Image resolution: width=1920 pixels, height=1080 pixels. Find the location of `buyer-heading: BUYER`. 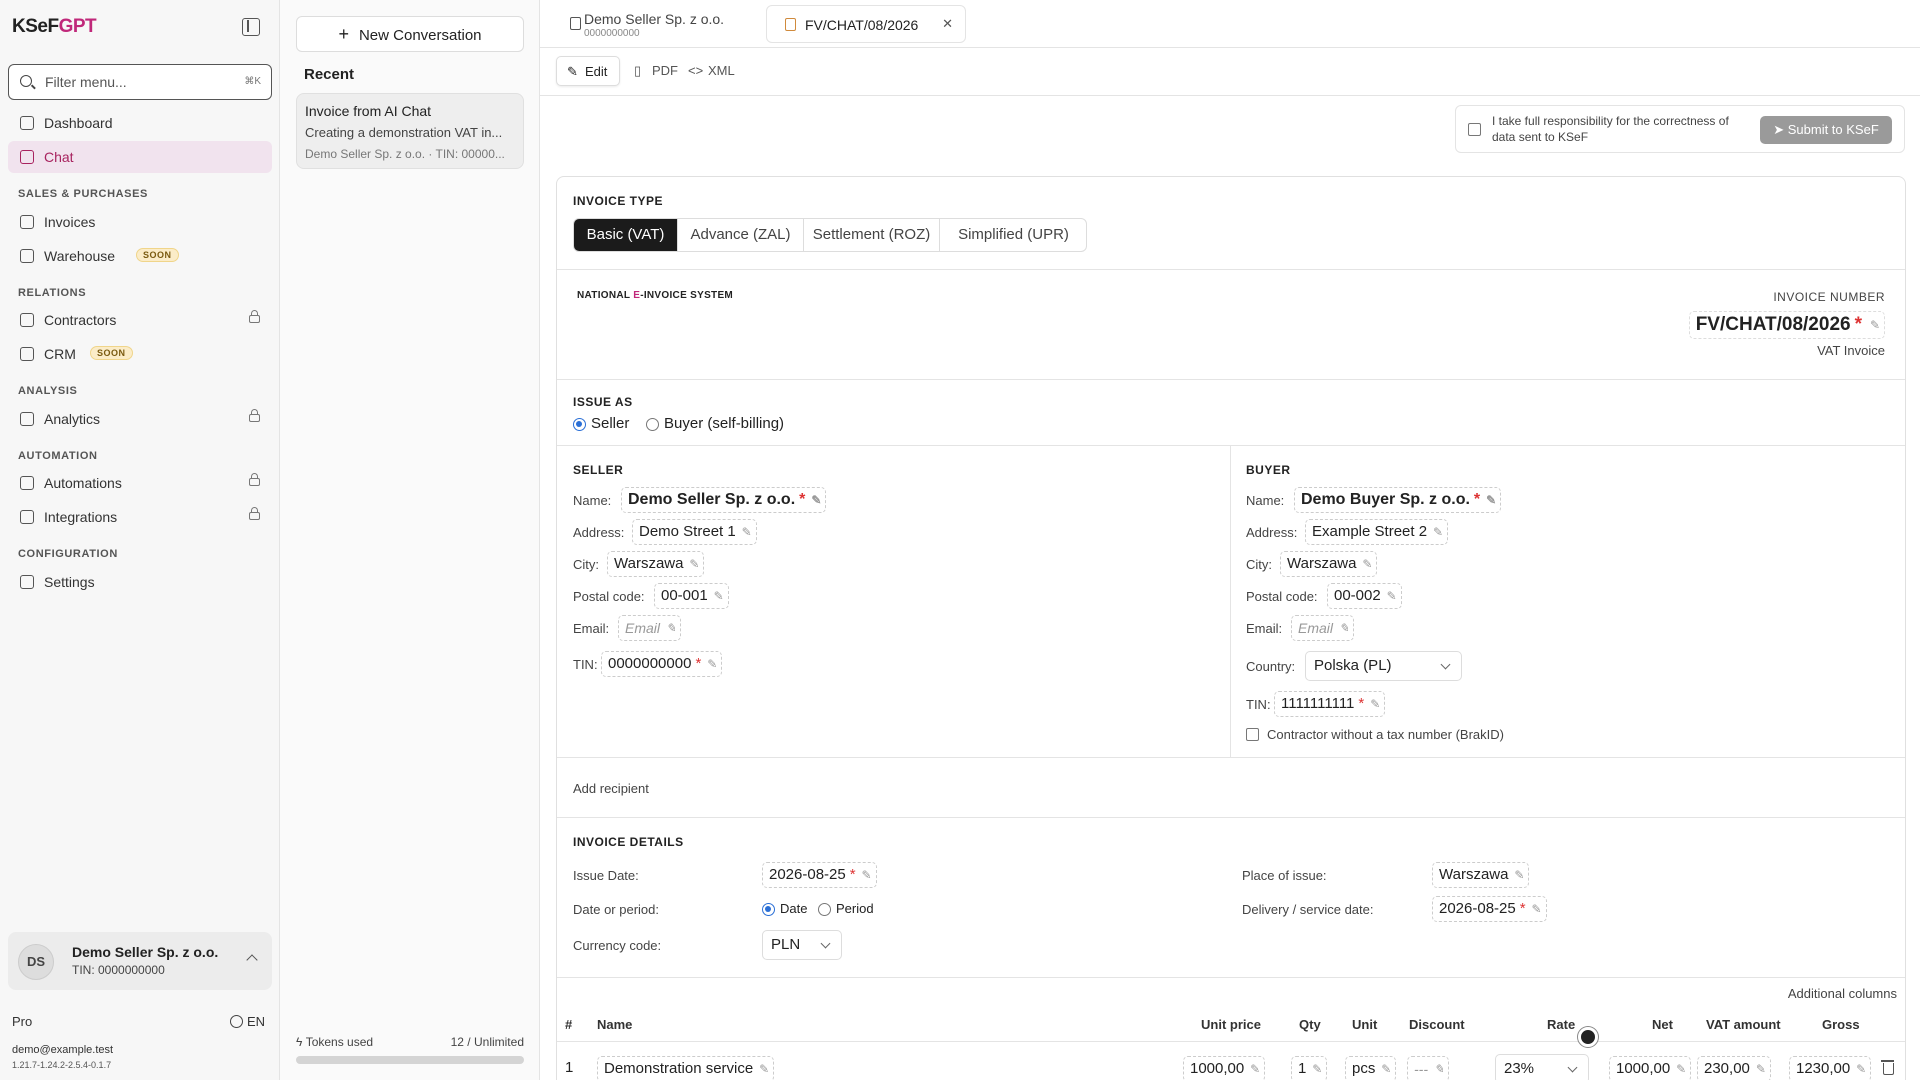

buyer-heading: BUYER is located at coordinates (1268, 470).